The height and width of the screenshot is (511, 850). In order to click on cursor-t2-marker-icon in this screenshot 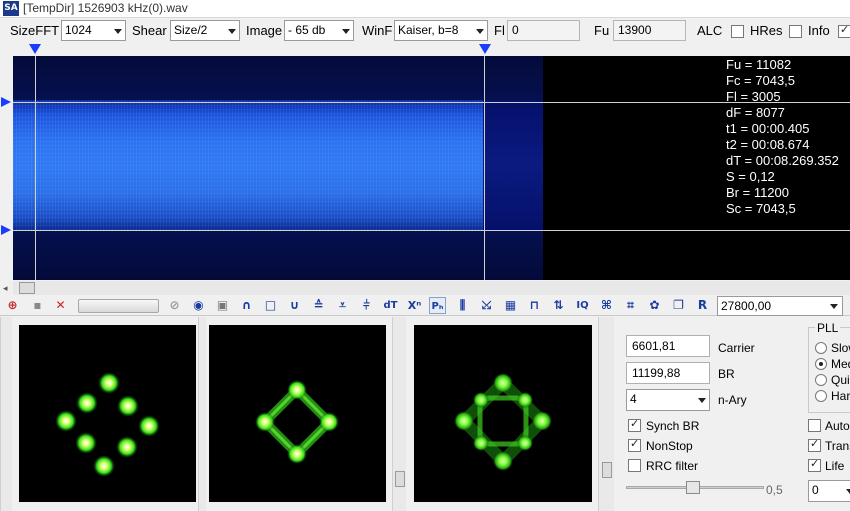, I will do `click(485, 49)`.